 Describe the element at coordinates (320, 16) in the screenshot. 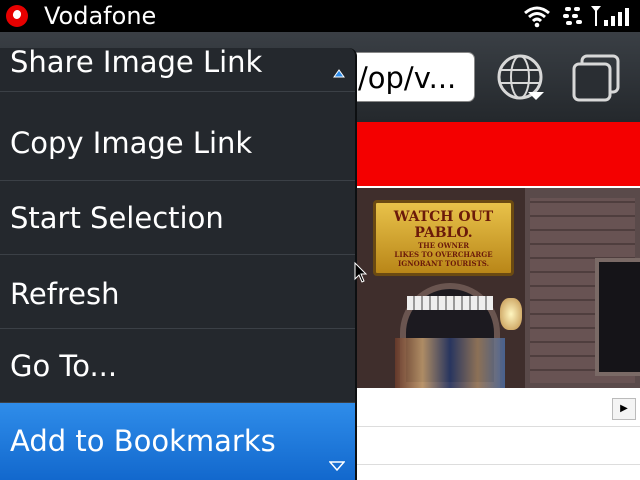

I see `status-bar: Vodafone` at that location.